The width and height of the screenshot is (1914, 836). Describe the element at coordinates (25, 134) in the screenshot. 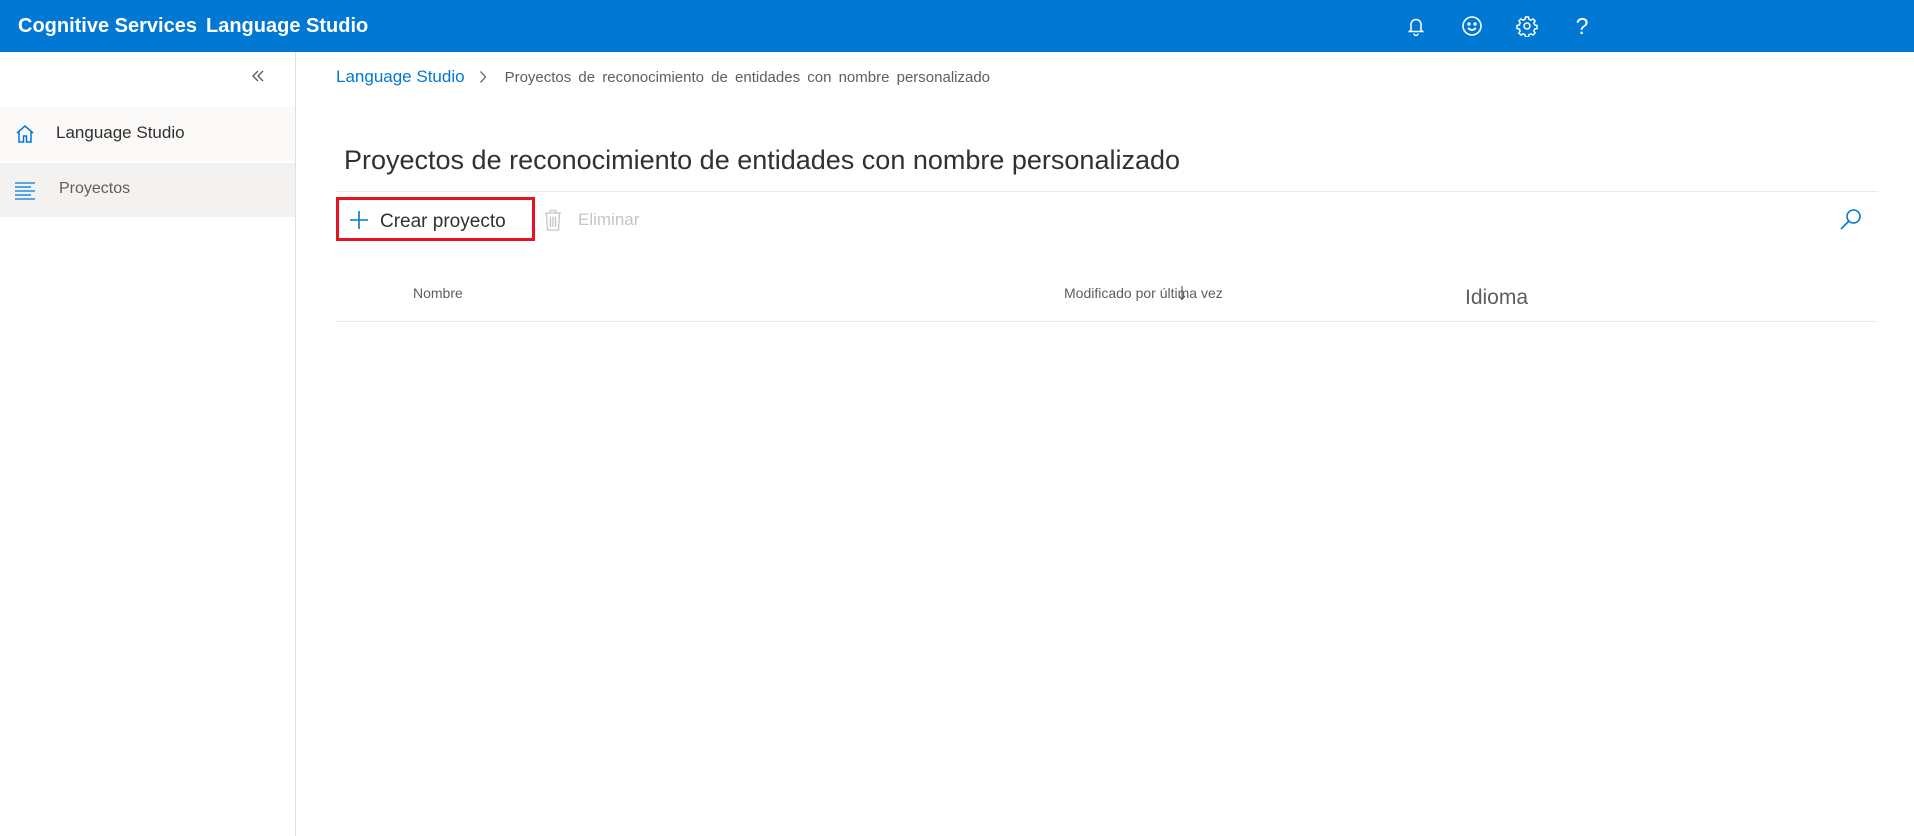

I see `home-icon` at that location.